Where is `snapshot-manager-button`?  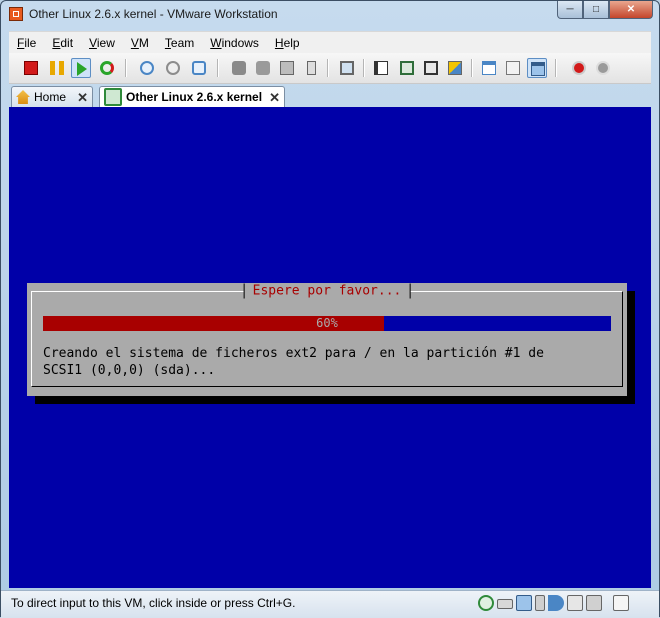 snapshot-manager-button is located at coordinates (199, 68).